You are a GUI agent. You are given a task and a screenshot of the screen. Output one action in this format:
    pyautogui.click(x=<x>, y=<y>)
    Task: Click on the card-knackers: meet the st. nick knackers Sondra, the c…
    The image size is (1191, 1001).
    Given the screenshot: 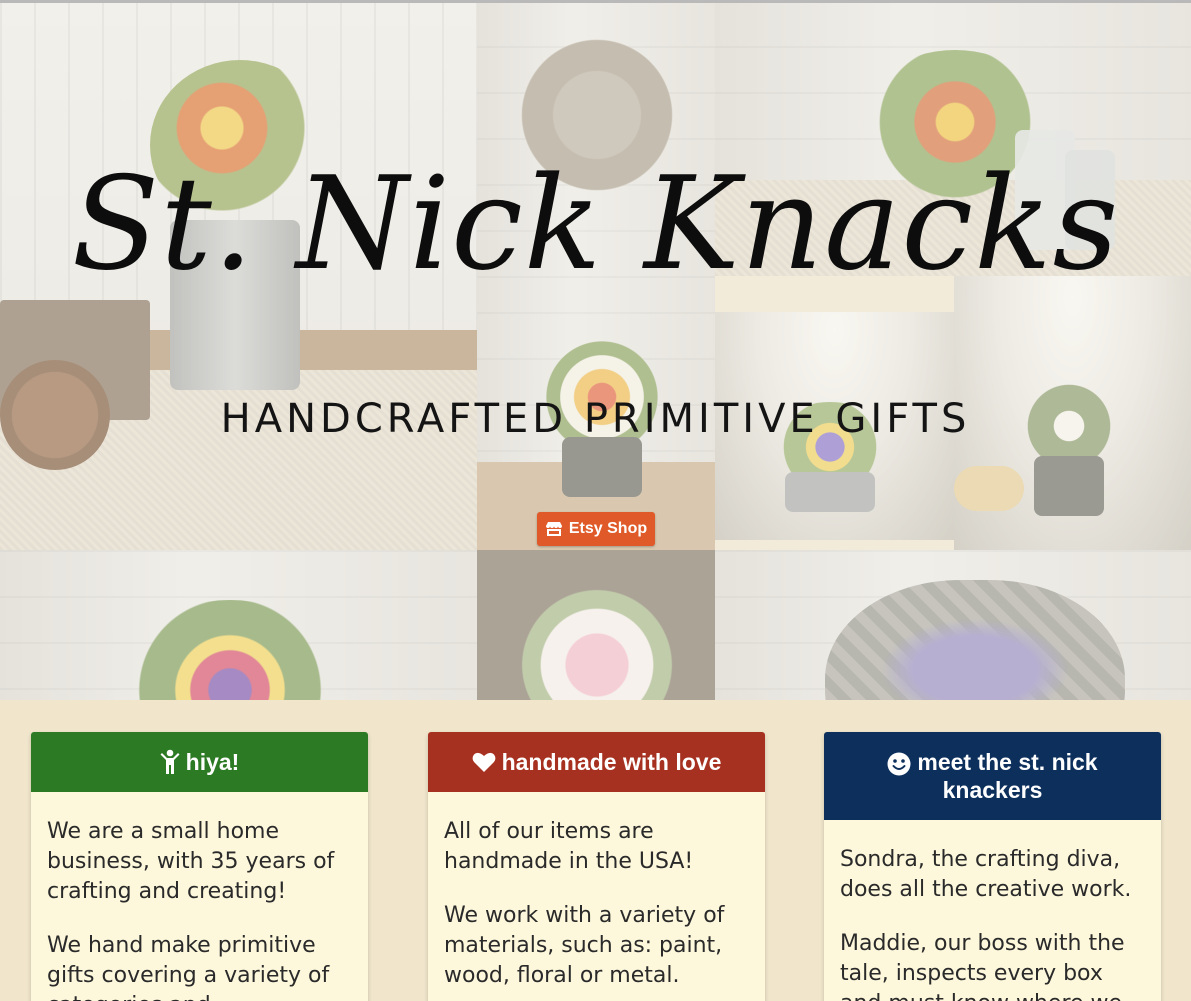 What is the action you would take?
    pyautogui.click(x=992, y=866)
    